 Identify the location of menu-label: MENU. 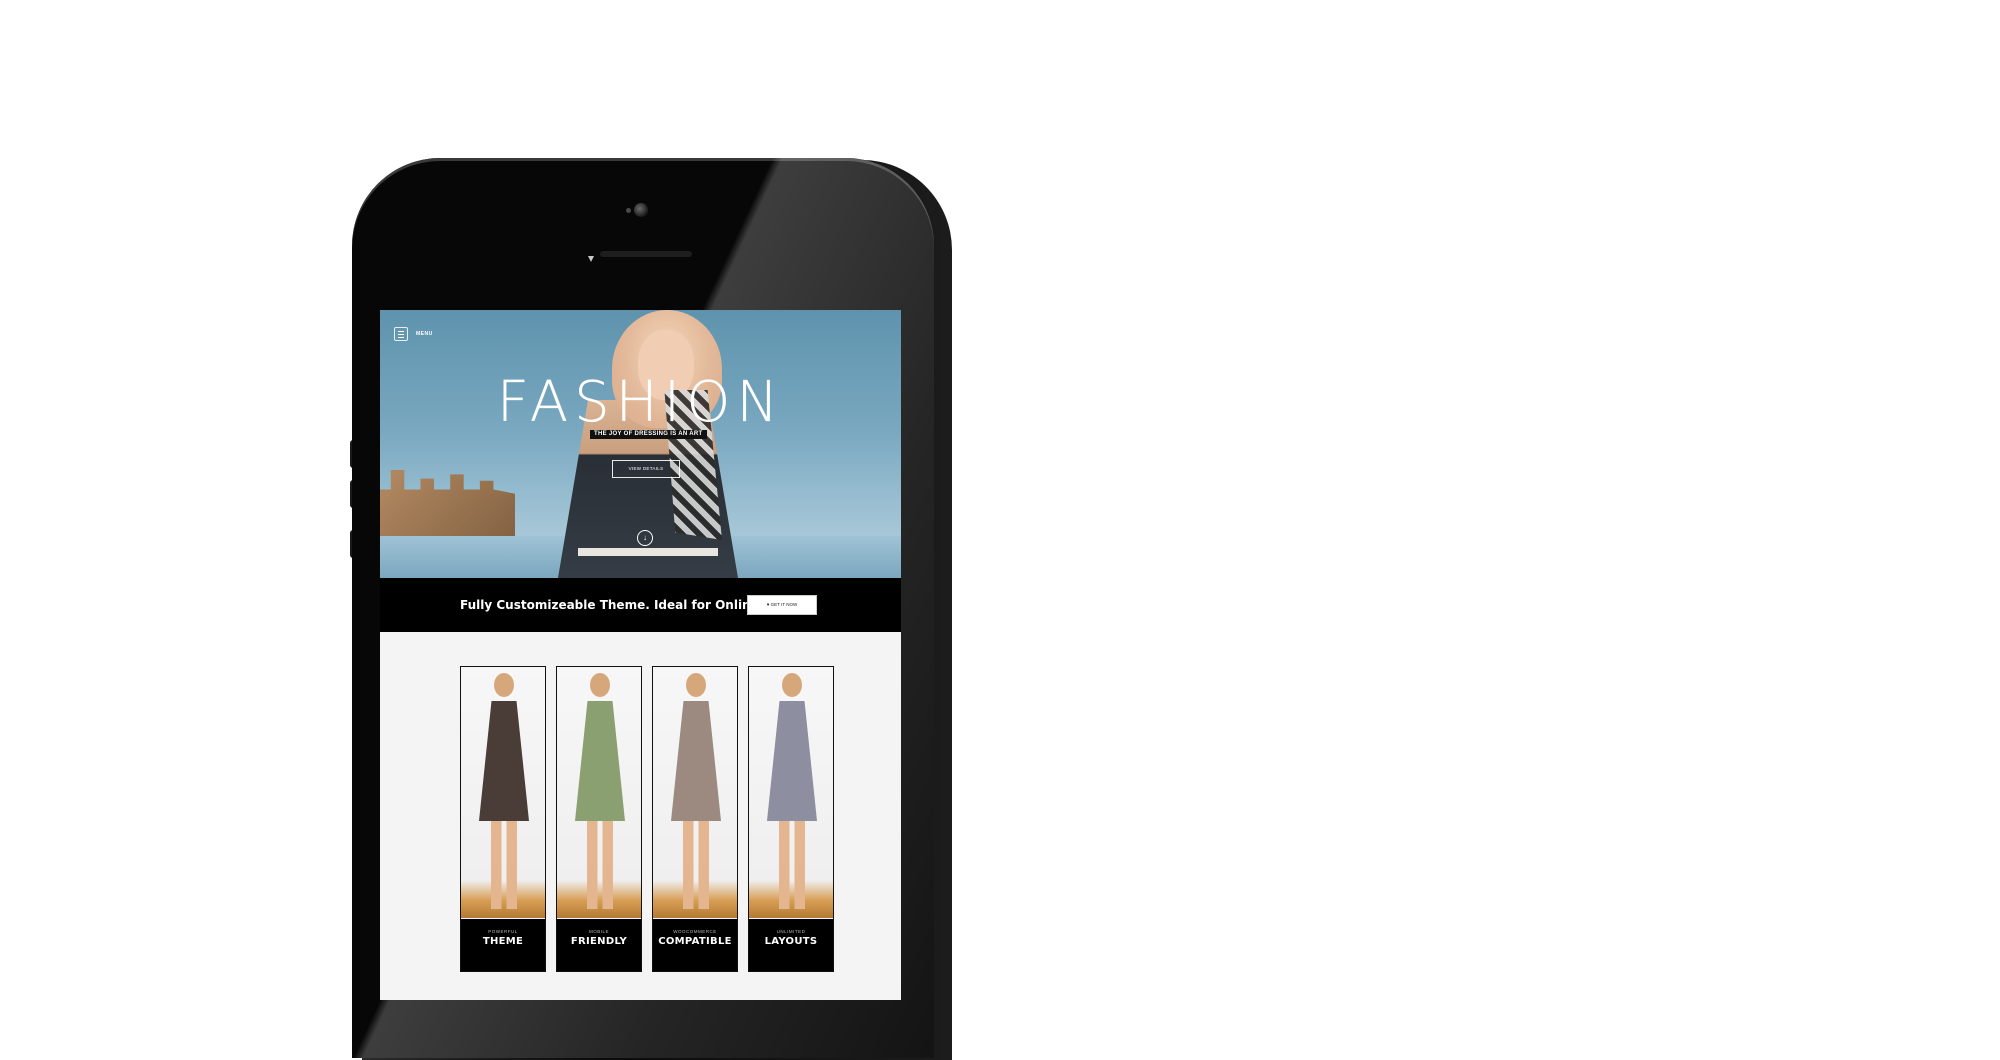
(424, 334).